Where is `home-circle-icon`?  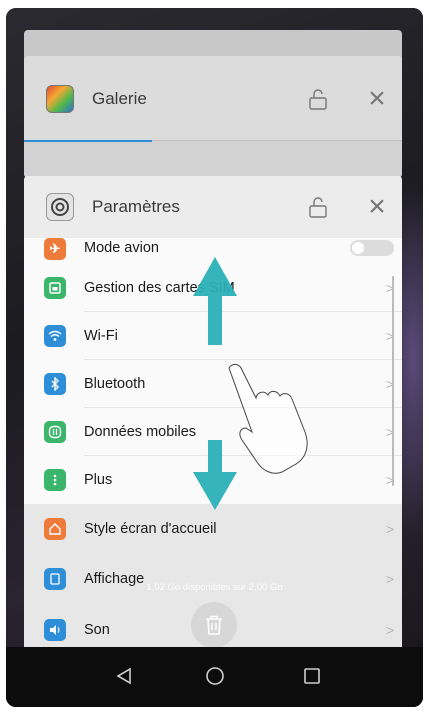 home-circle-icon is located at coordinates (215, 676).